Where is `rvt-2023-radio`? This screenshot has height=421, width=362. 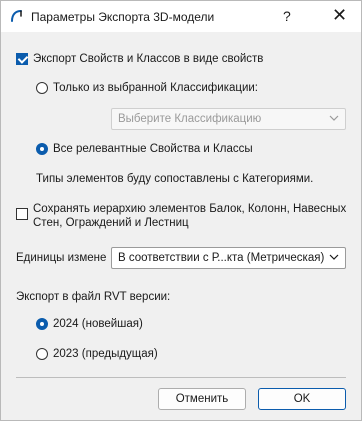 rvt-2023-radio is located at coordinates (42, 354).